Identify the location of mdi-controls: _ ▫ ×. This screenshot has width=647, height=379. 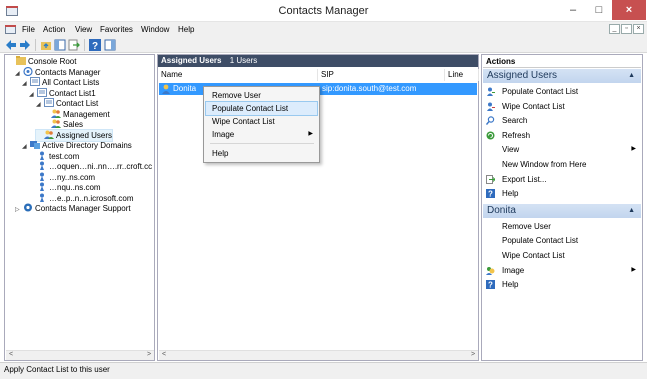
(626, 29).